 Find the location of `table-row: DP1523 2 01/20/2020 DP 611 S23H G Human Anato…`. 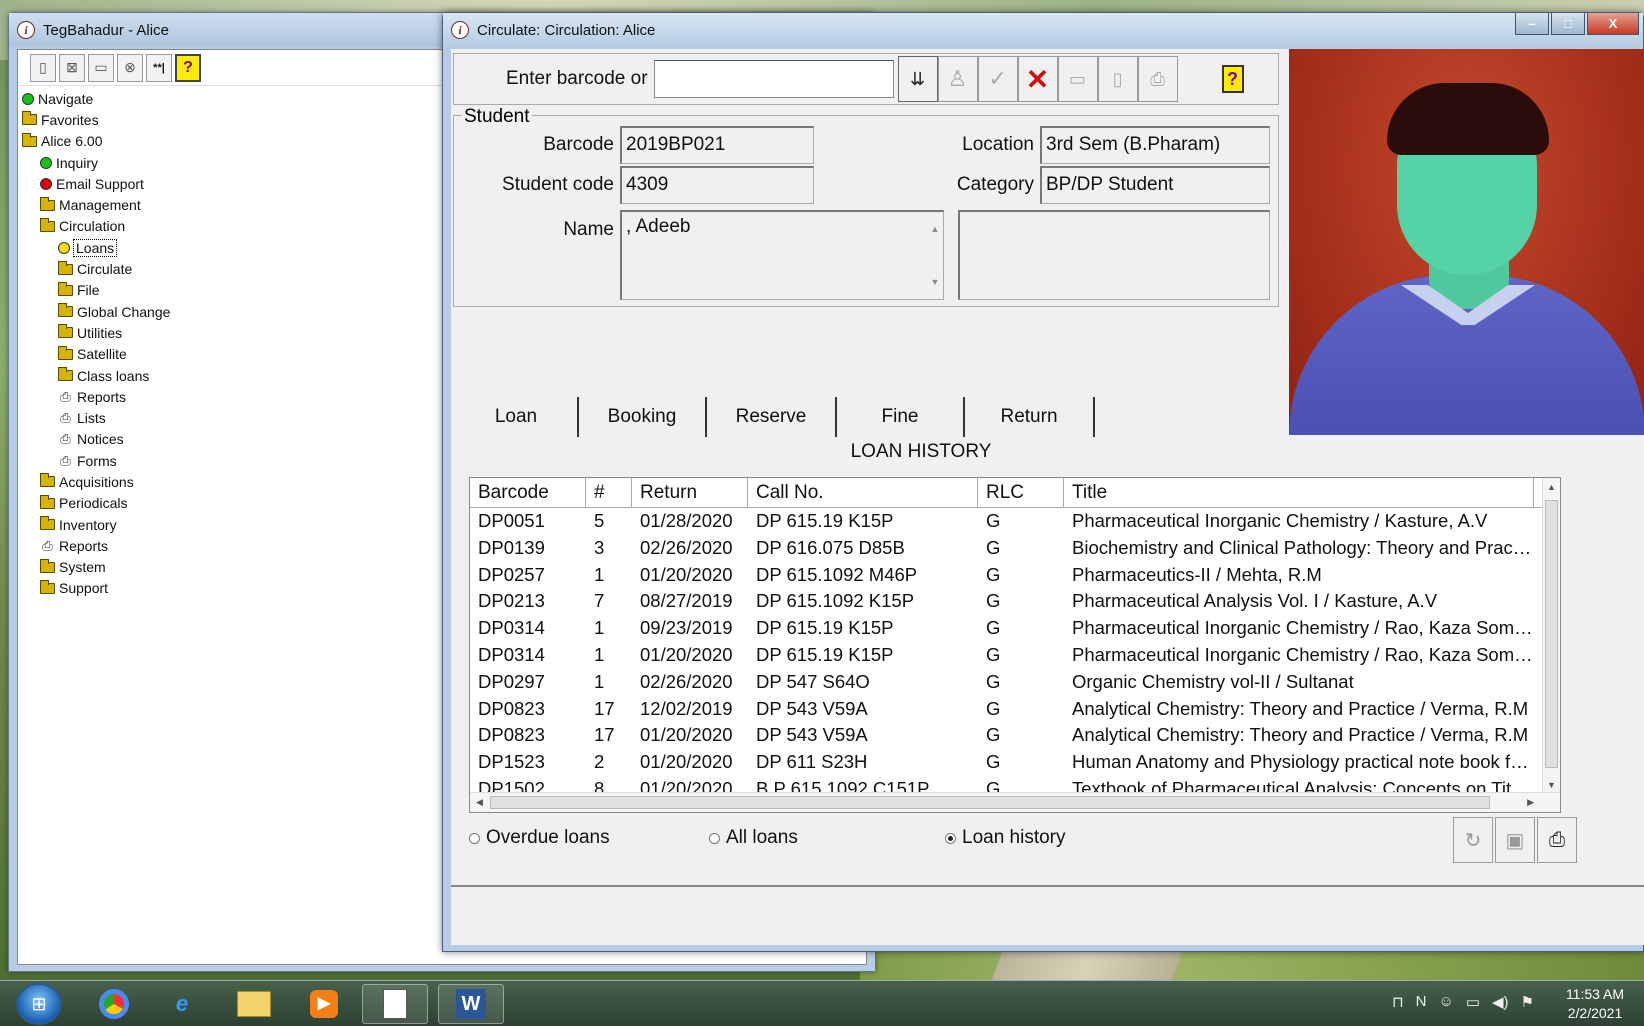

table-row: DP1523 2 01/20/2020 DP 611 S23H G Human Anato… is located at coordinates (1015, 762).